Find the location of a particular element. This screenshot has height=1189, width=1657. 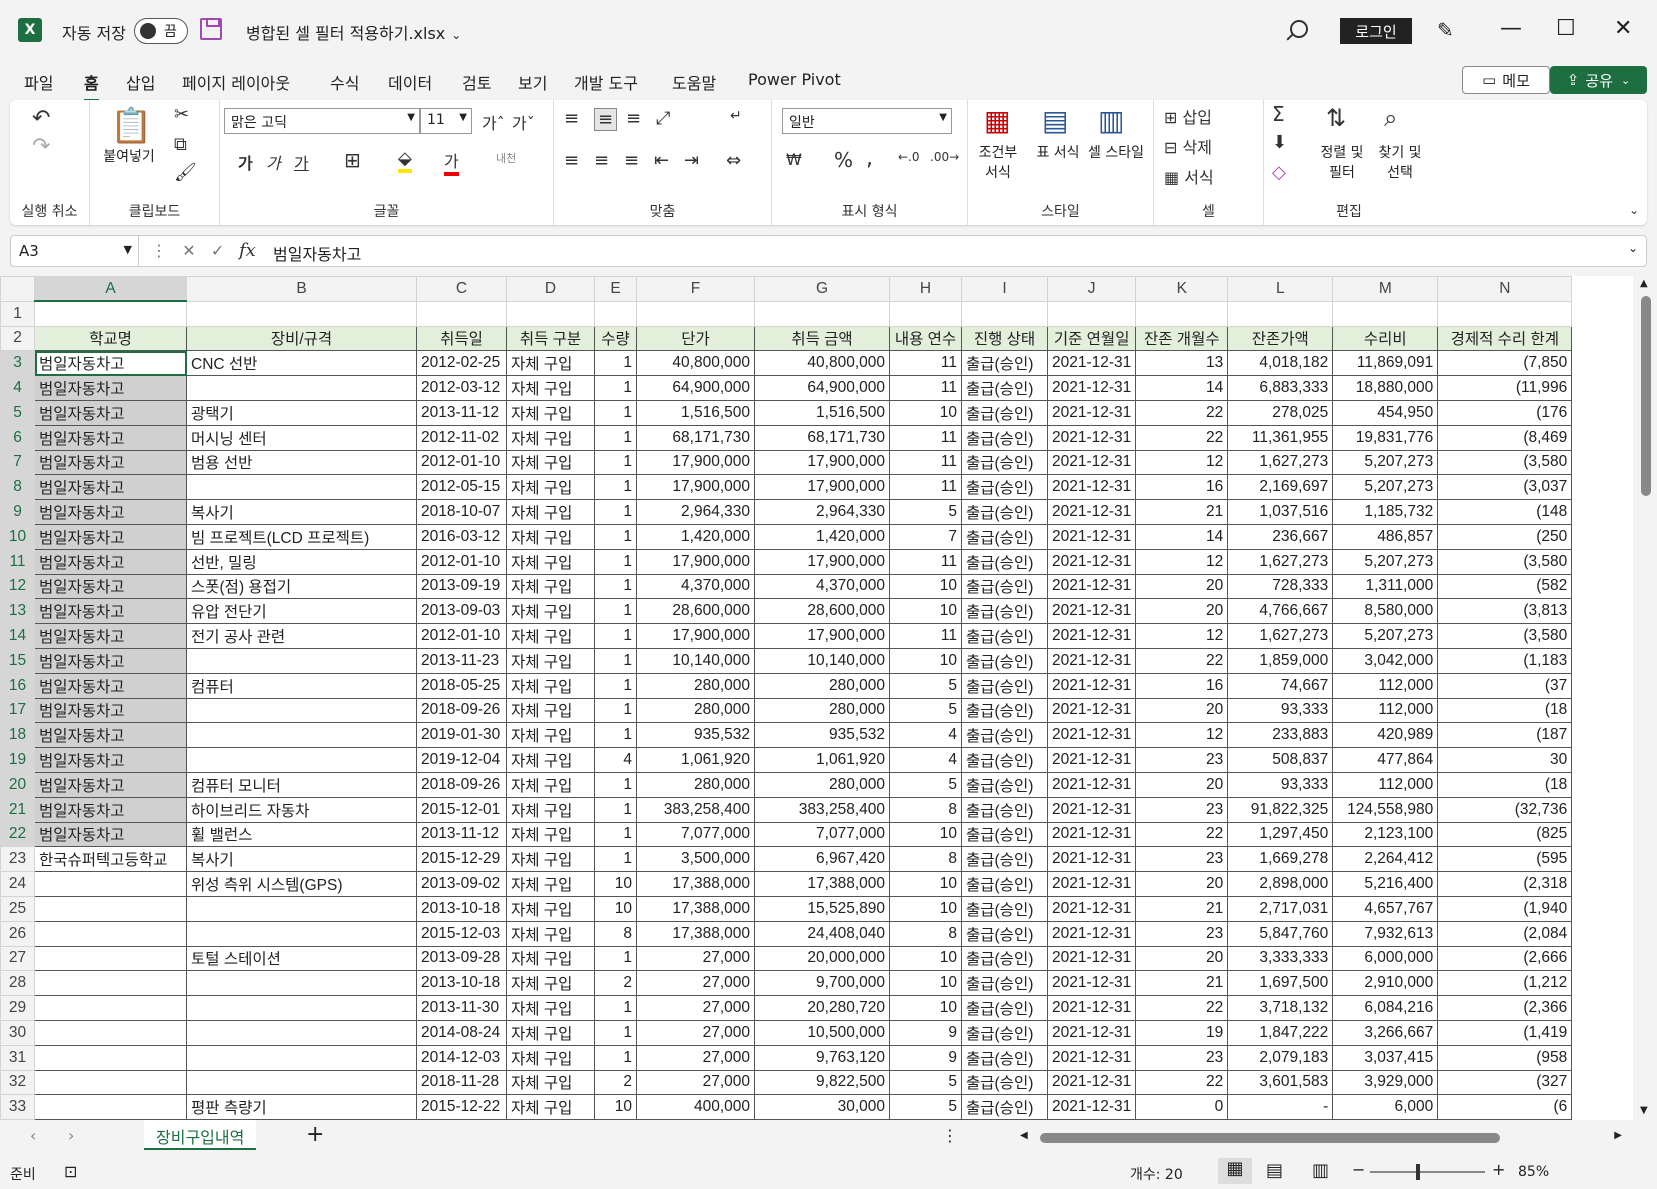

fill-icon: ⬇ is located at coordinates (1279, 142).